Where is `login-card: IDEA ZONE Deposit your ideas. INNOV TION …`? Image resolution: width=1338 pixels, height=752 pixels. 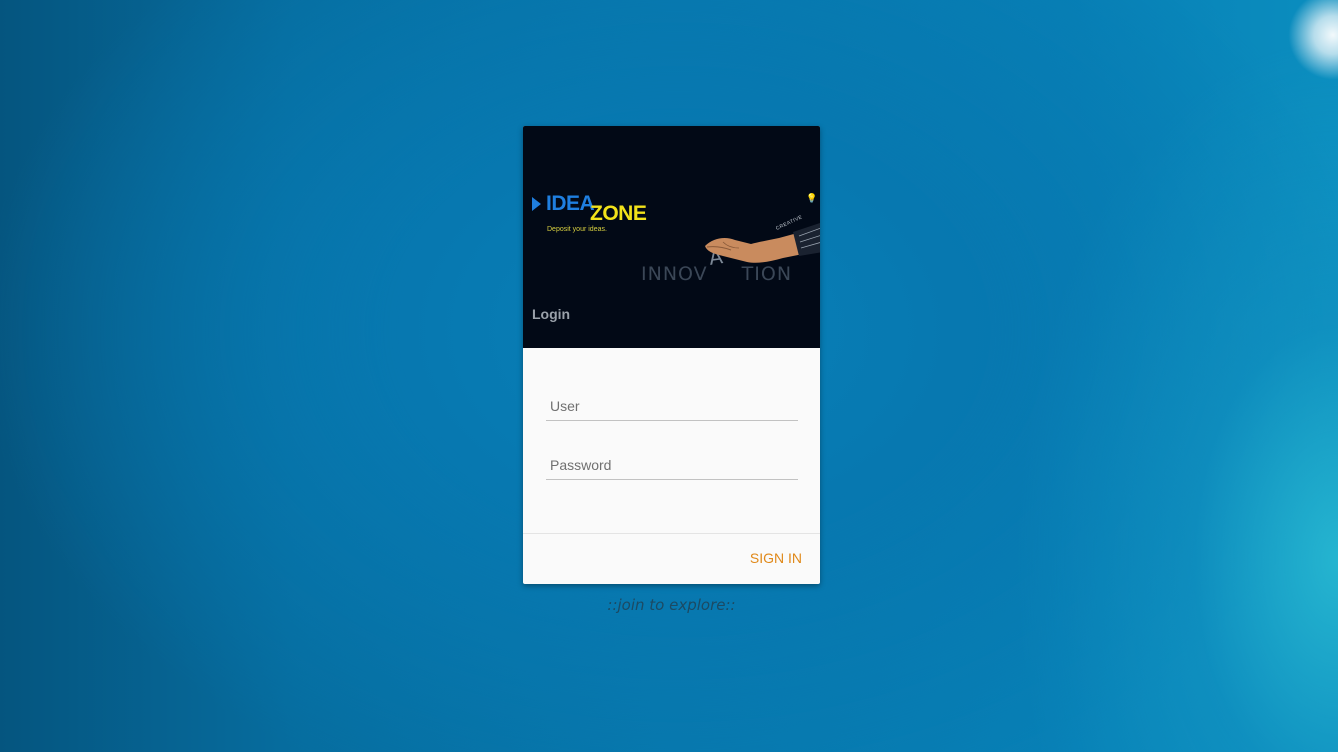
login-card: IDEA ZONE Deposit your ideas. INNOV TION … is located at coordinates (671, 355).